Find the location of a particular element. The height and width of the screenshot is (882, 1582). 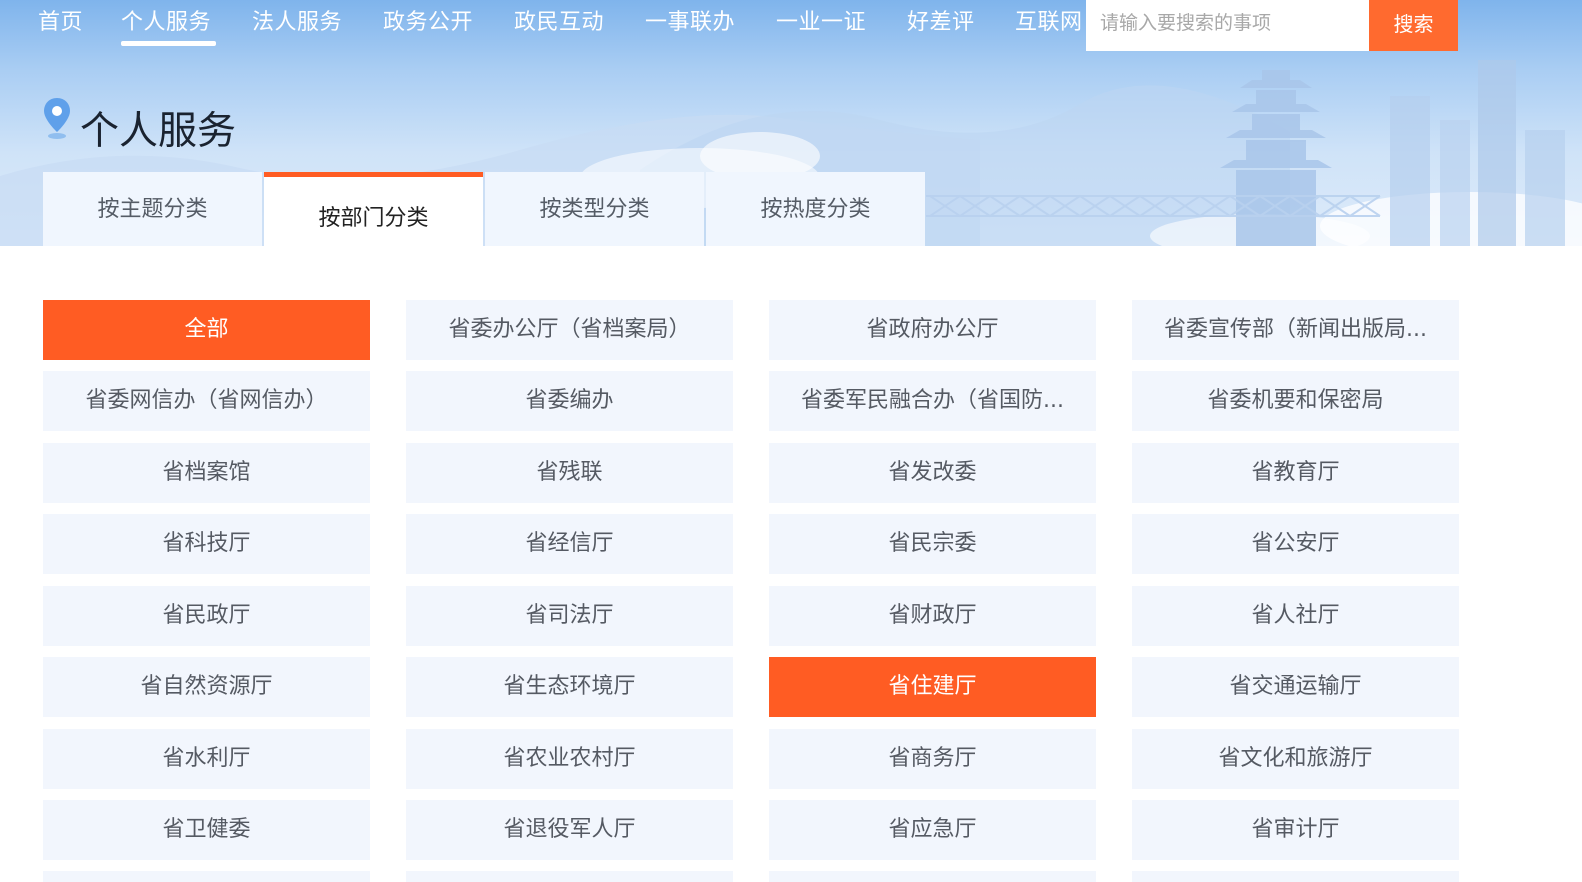

department-item: 省经信厅 is located at coordinates (569, 544).